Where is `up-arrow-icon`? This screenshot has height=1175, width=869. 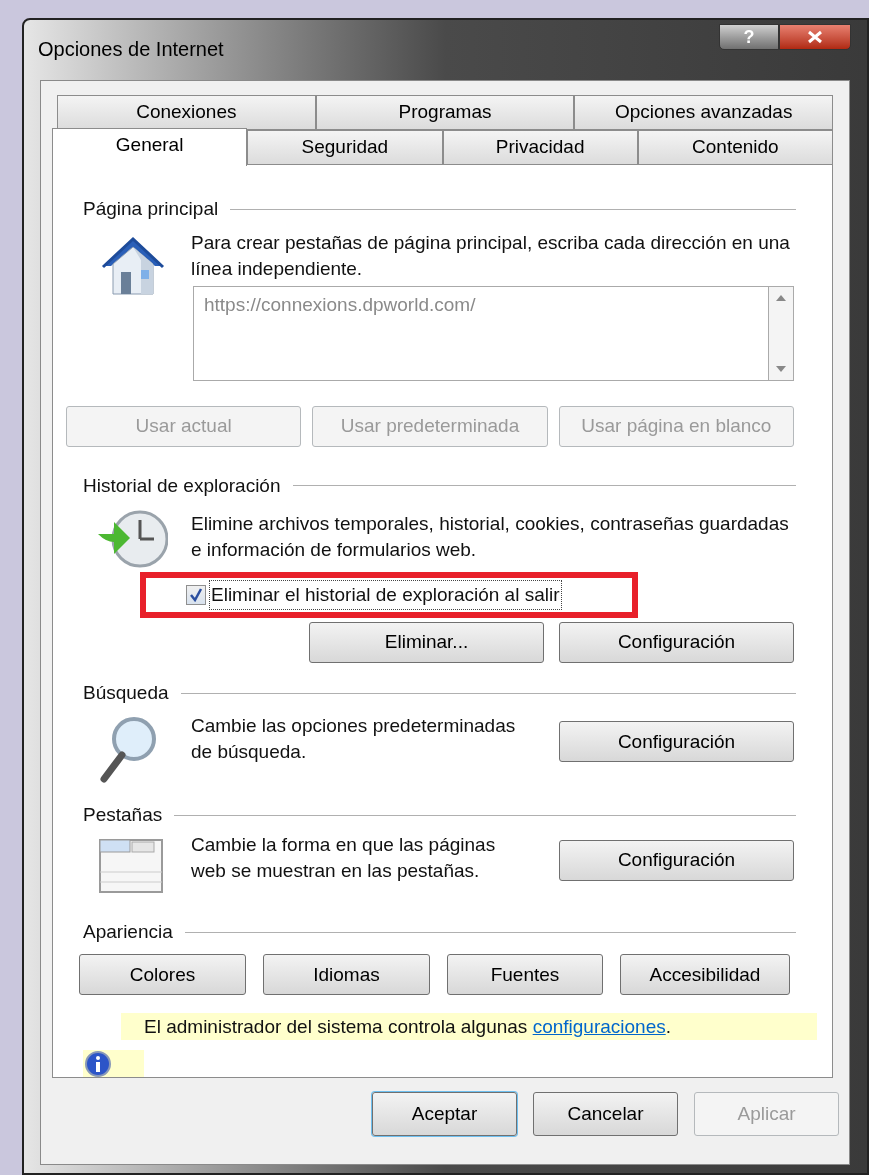
up-arrow-icon is located at coordinates (781, 297).